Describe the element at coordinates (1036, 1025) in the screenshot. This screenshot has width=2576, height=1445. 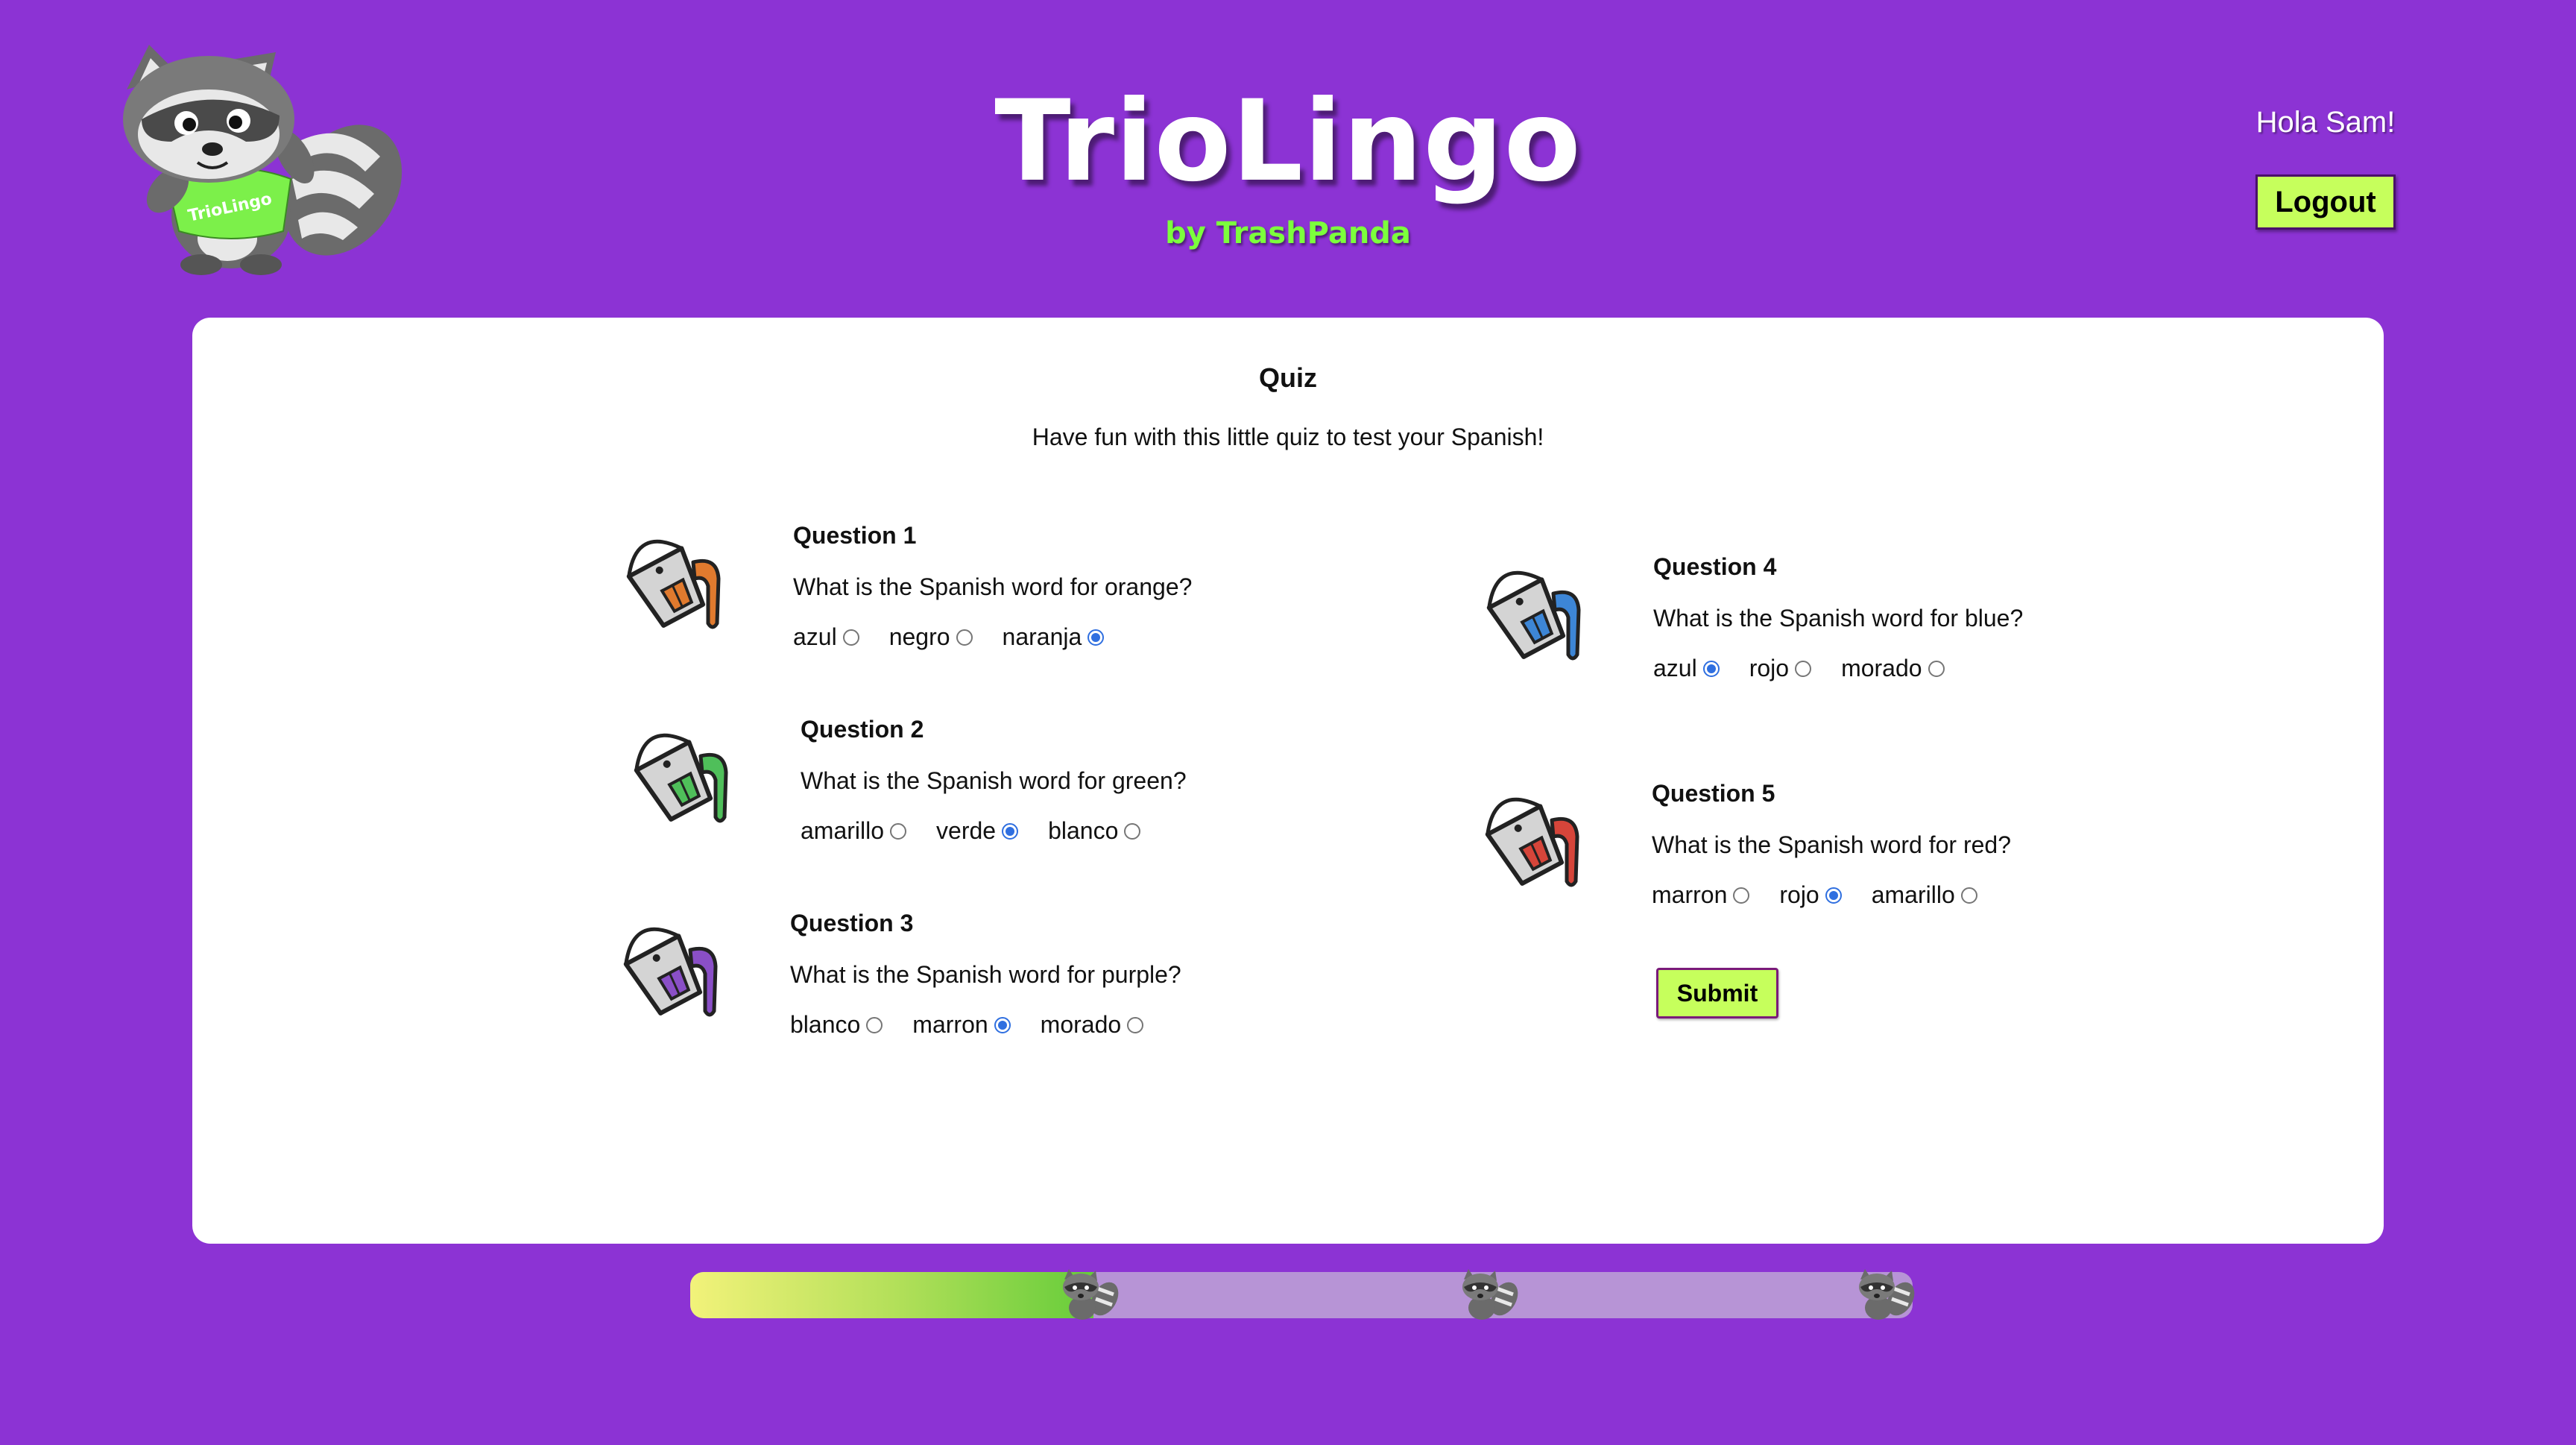
I see `answer-options: blanco marron morado` at that location.